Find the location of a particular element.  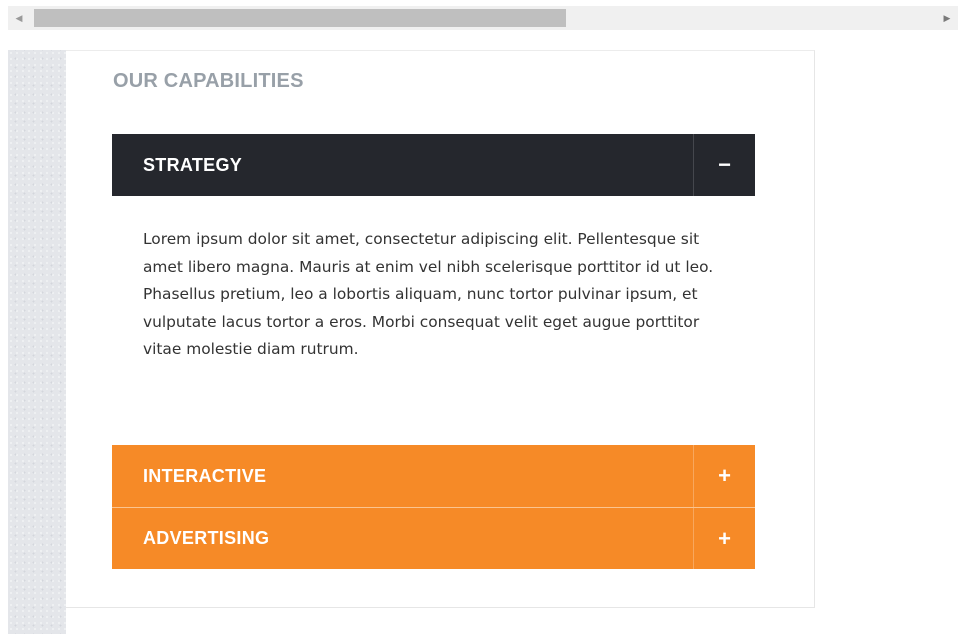

accordion-label: ADVERTISING is located at coordinates (206, 538).